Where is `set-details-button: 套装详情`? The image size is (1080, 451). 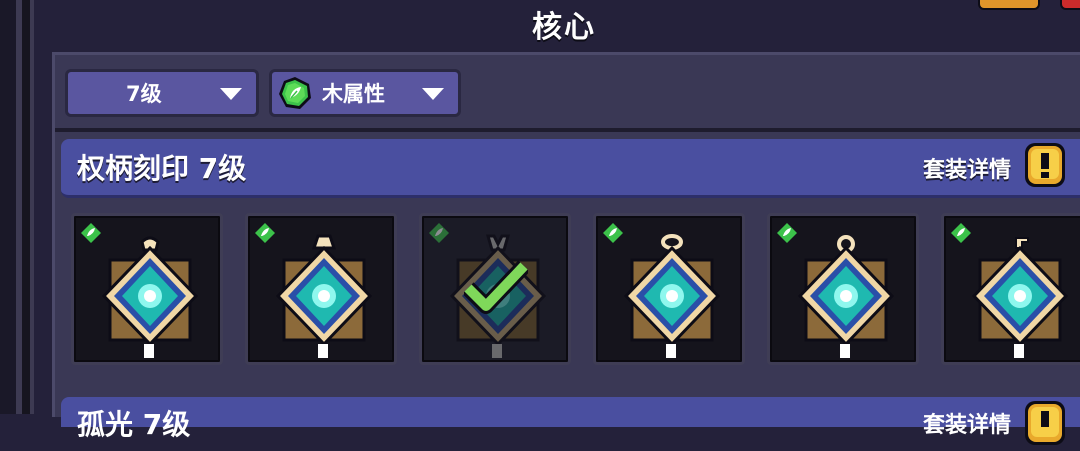
set-details-button: 套装详情 is located at coordinates (967, 168).